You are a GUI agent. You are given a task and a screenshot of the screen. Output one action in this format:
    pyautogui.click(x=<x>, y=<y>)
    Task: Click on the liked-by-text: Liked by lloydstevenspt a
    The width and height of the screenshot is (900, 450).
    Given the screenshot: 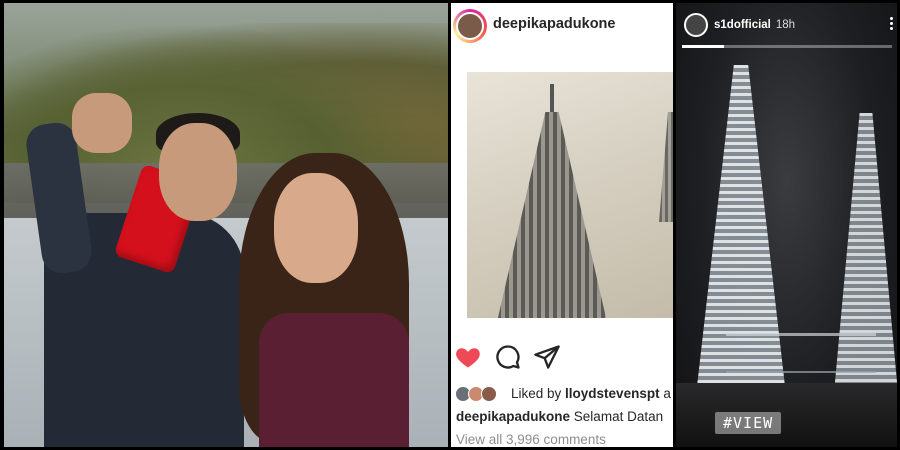 What is the action you would take?
    pyautogui.click(x=591, y=393)
    